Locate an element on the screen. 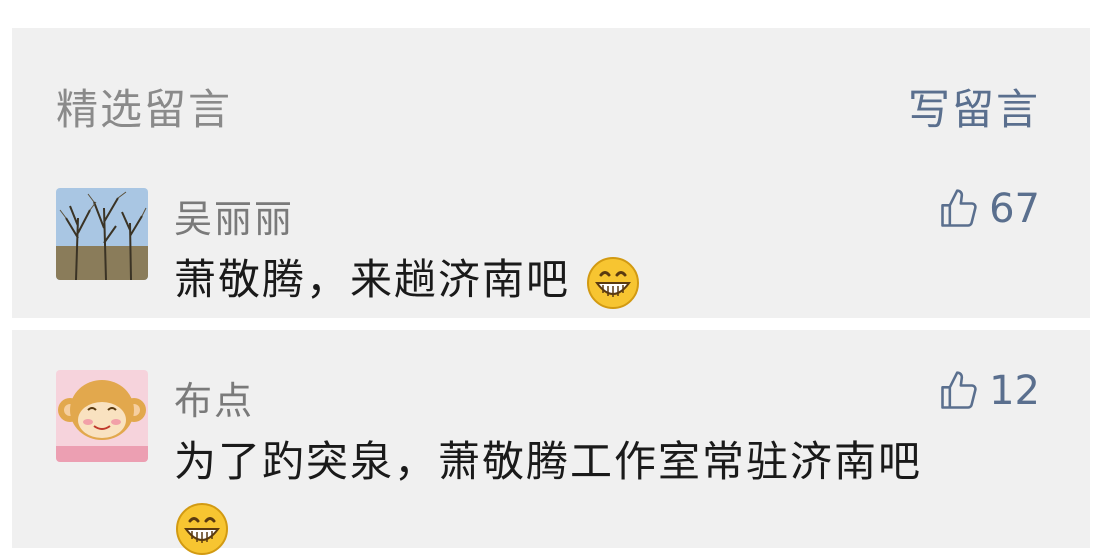 This screenshot has width=1100, height=558. avatar-monkey-image is located at coordinates (102, 416).